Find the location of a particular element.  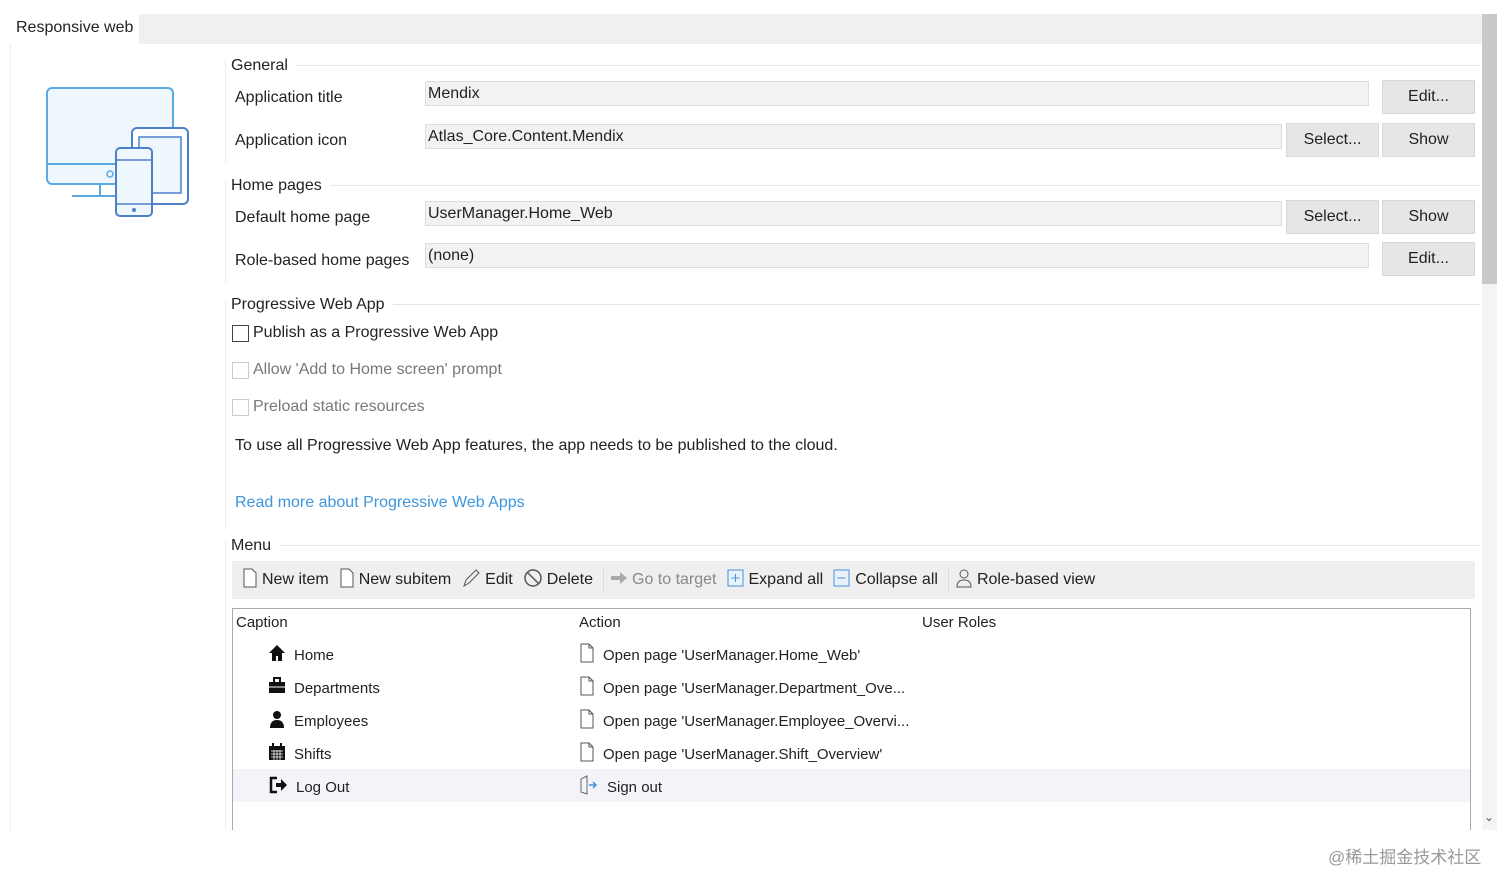

tab-responsive-web: Responsive web is located at coordinates (74, 29).